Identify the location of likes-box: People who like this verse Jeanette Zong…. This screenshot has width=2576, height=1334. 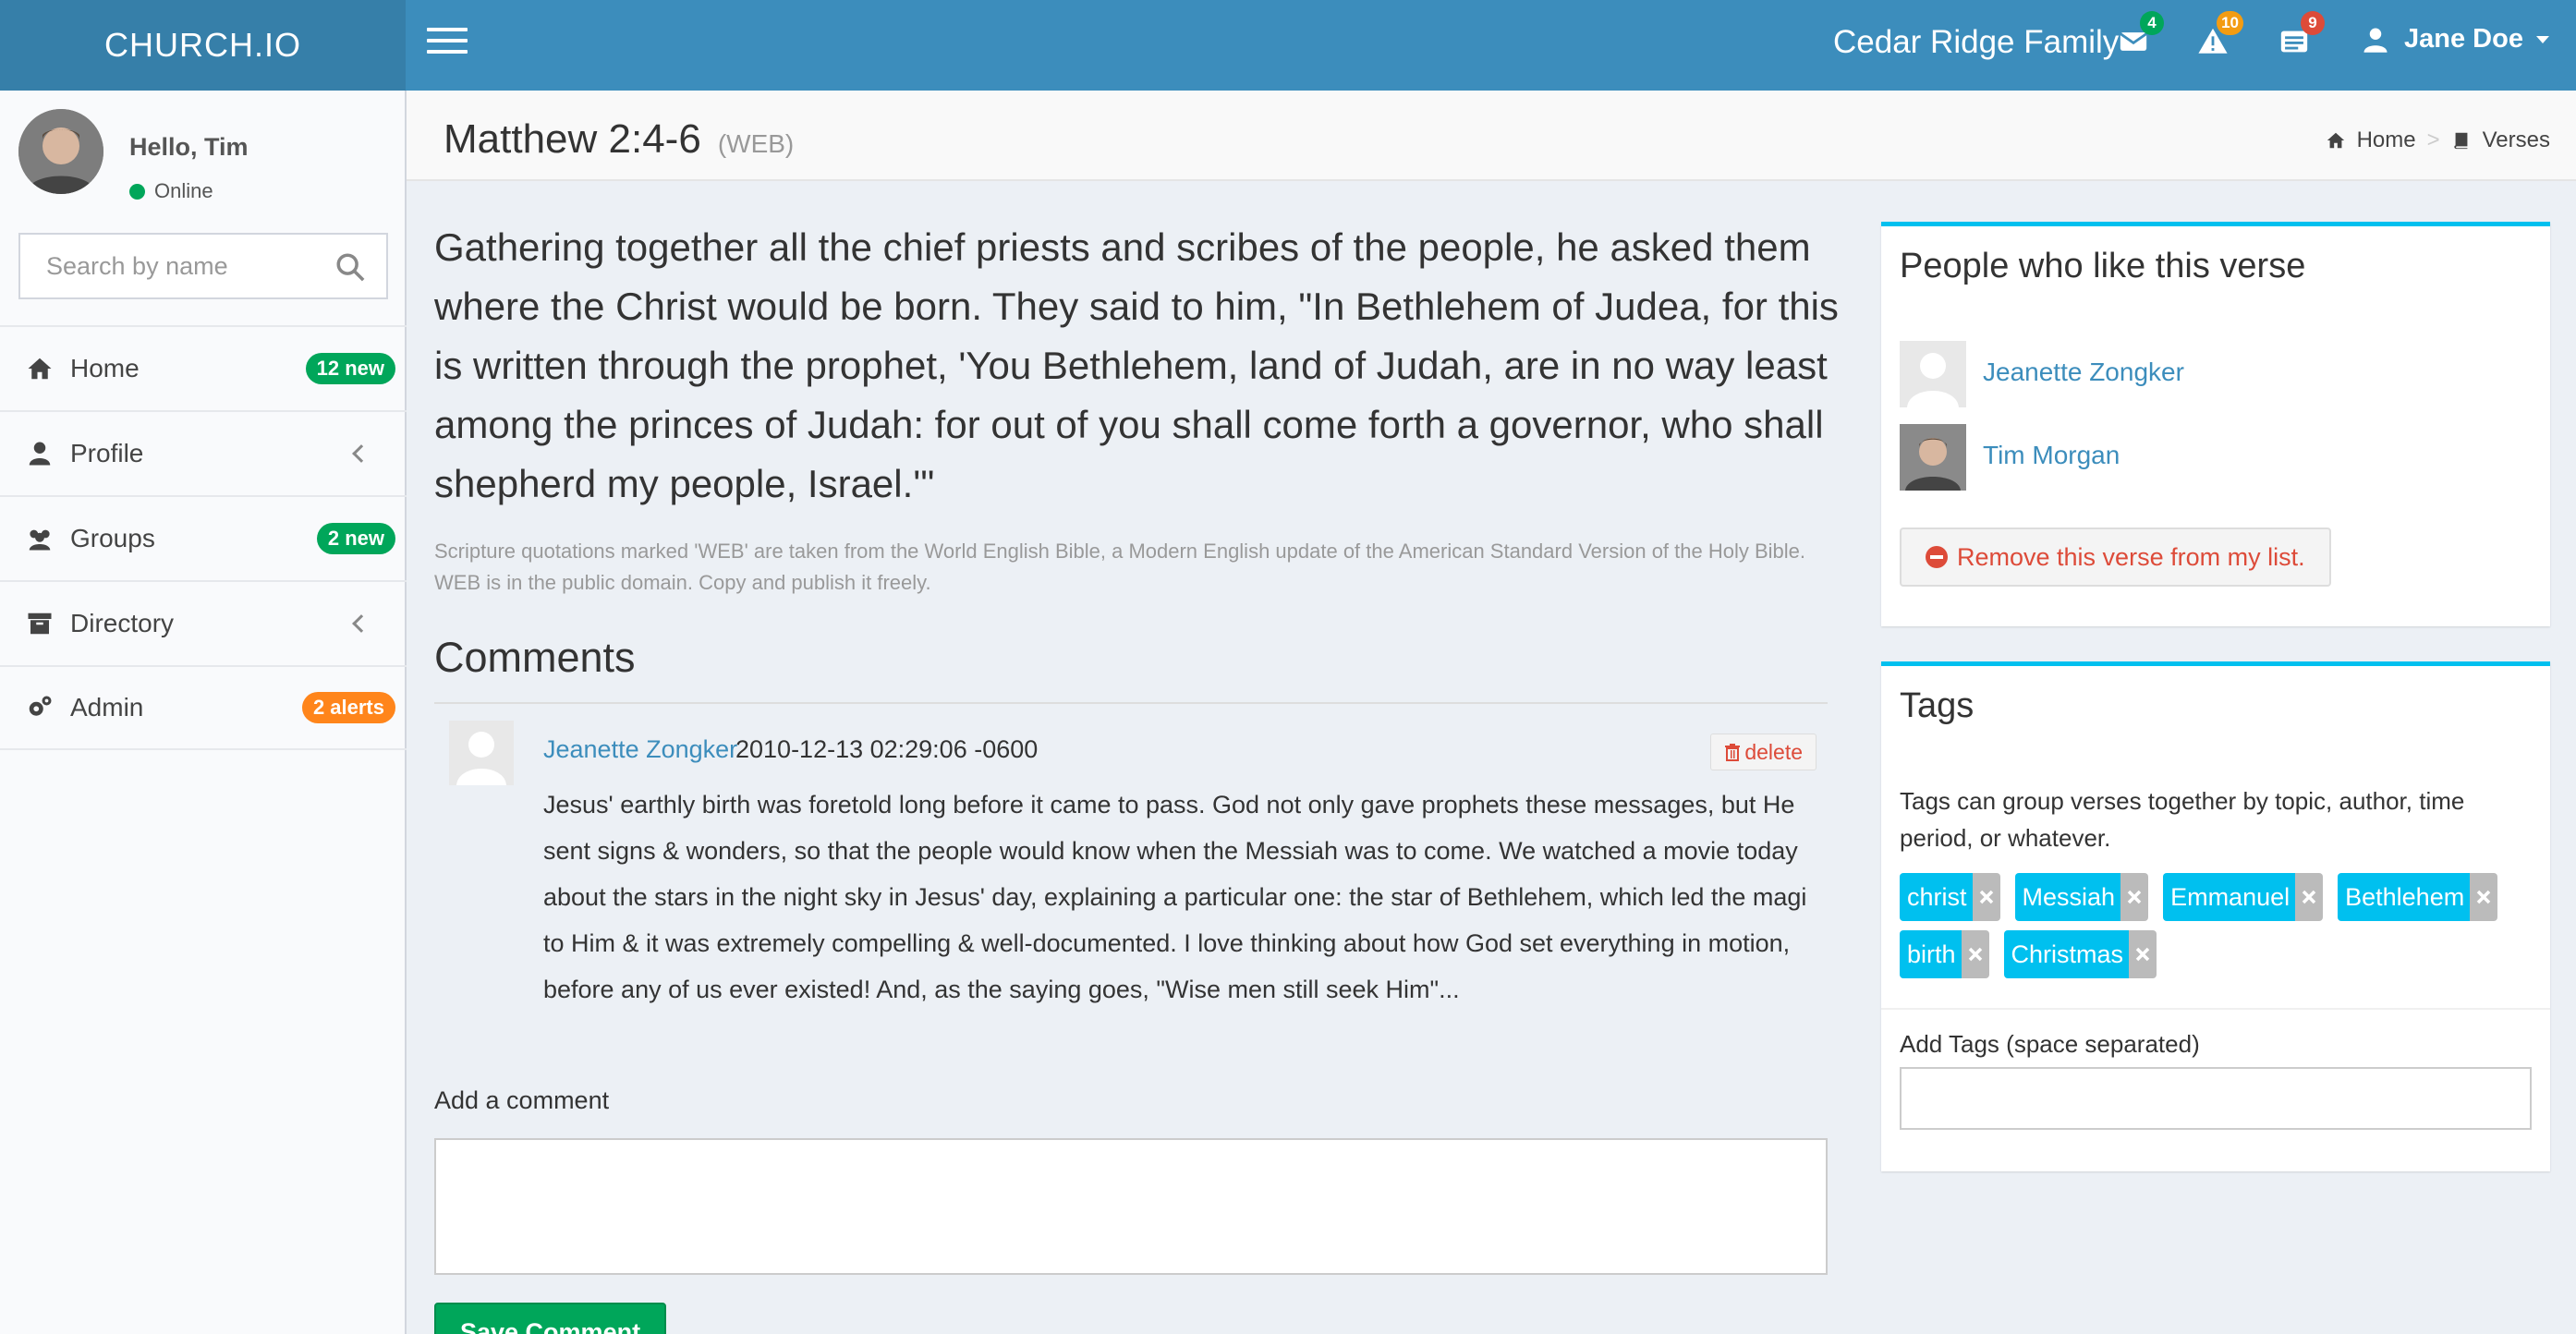
(2215, 424).